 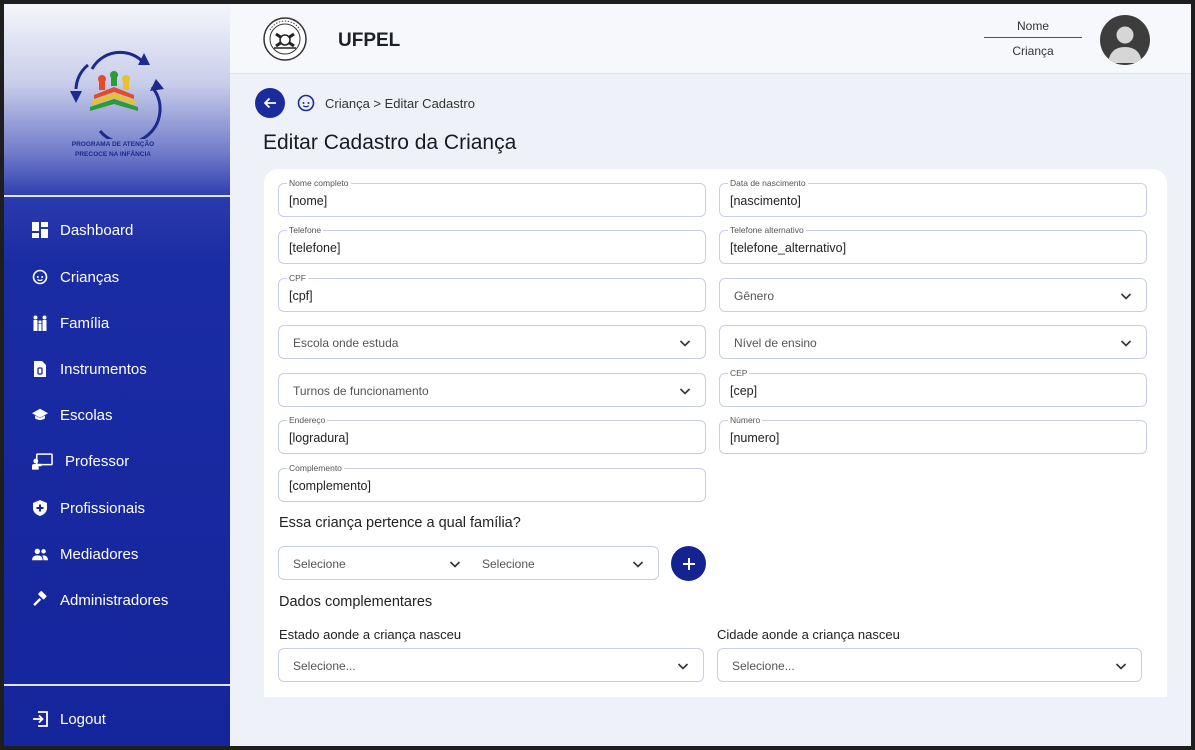 What do you see at coordinates (117, 554) in the screenshot?
I see `sidebar-item-mediadores: Mediadores` at bounding box center [117, 554].